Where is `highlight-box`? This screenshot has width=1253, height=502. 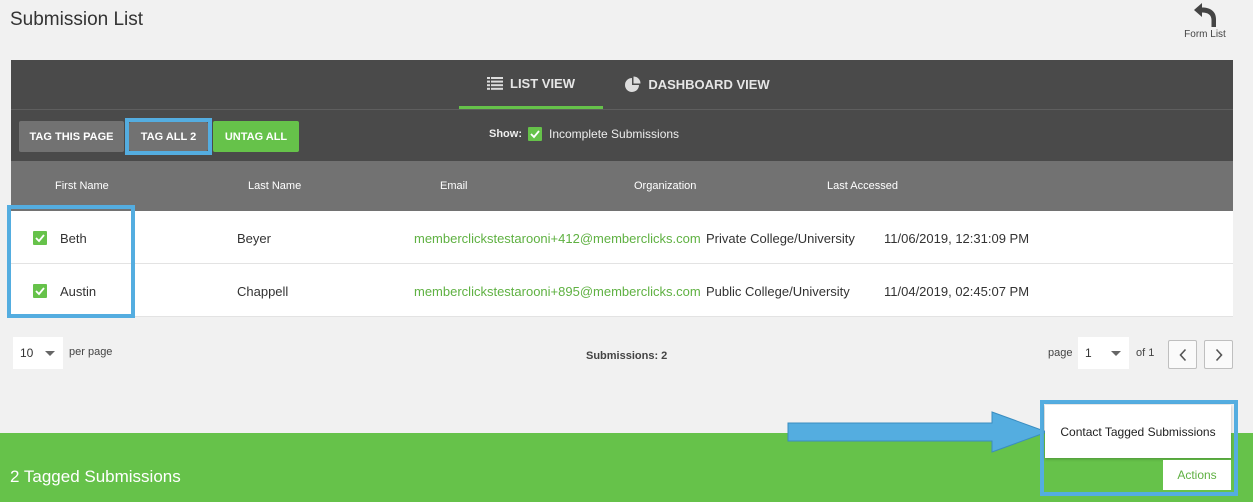
highlight-box is located at coordinates (71, 261).